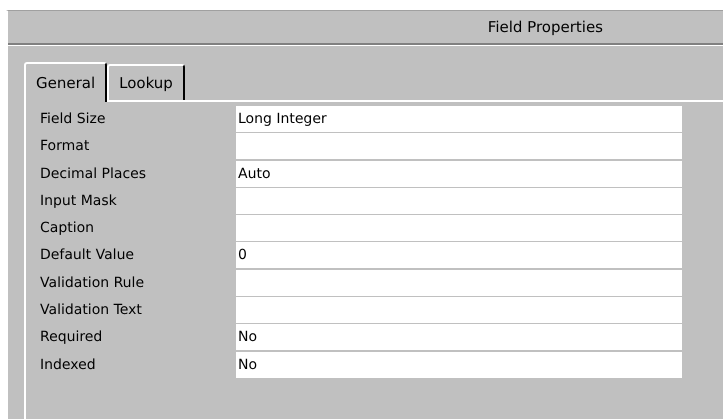 The image size is (723, 419). What do you see at coordinates (459, 119) in the screenshot?
I see `property-field: Long Integer` at bounding box center [459, 119].